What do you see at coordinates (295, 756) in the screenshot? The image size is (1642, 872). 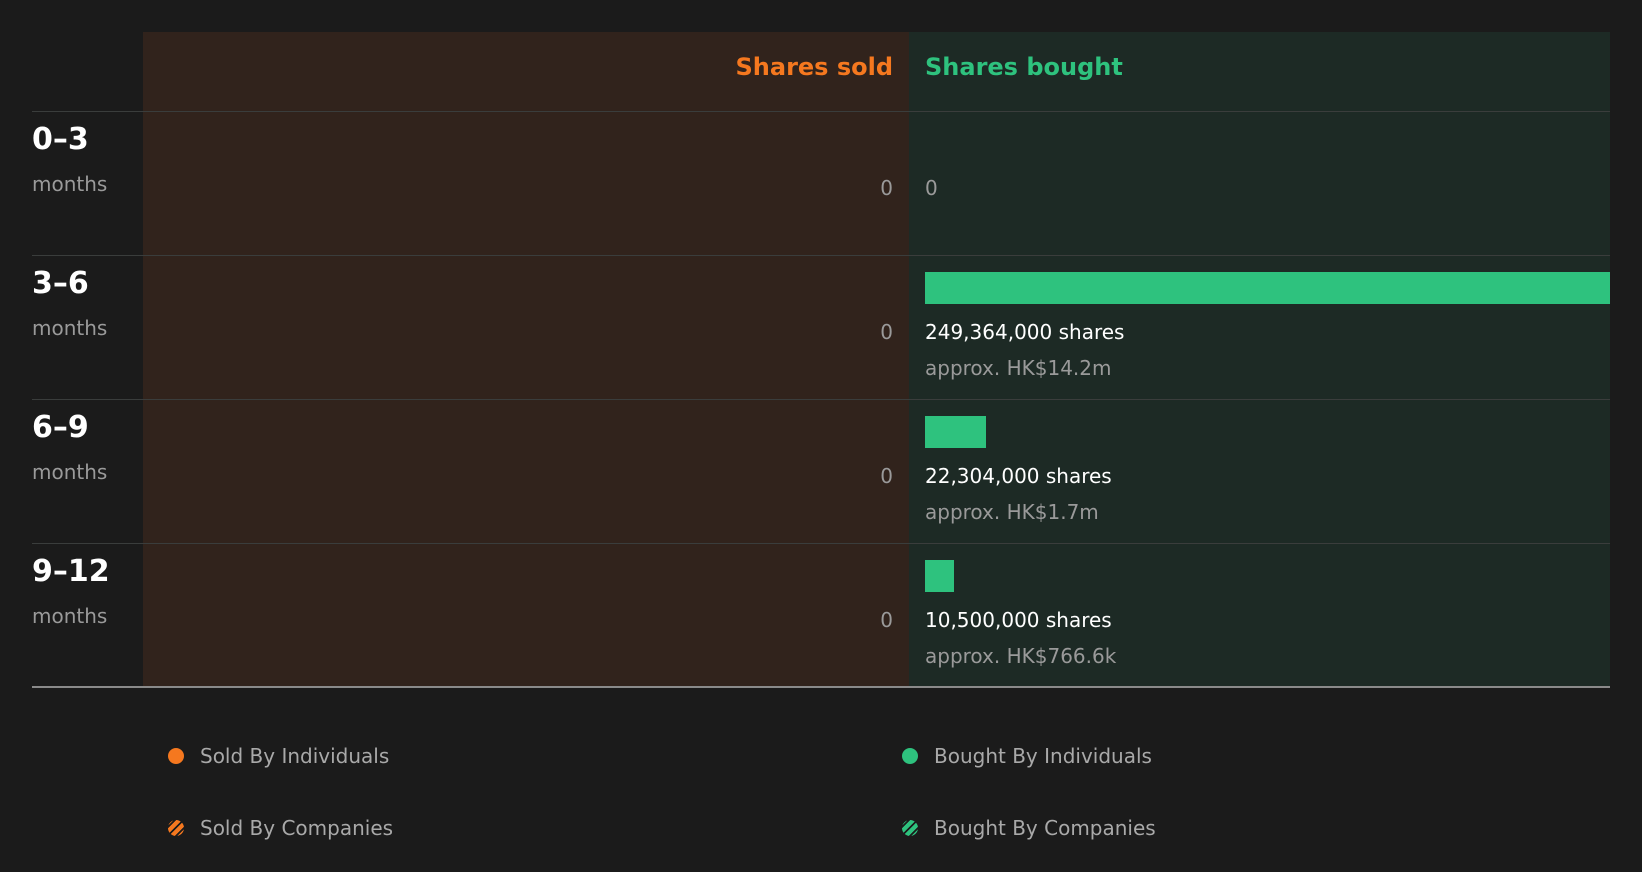 I see `legend-label: Sold By Individuals` at bounding box center [295, 756].